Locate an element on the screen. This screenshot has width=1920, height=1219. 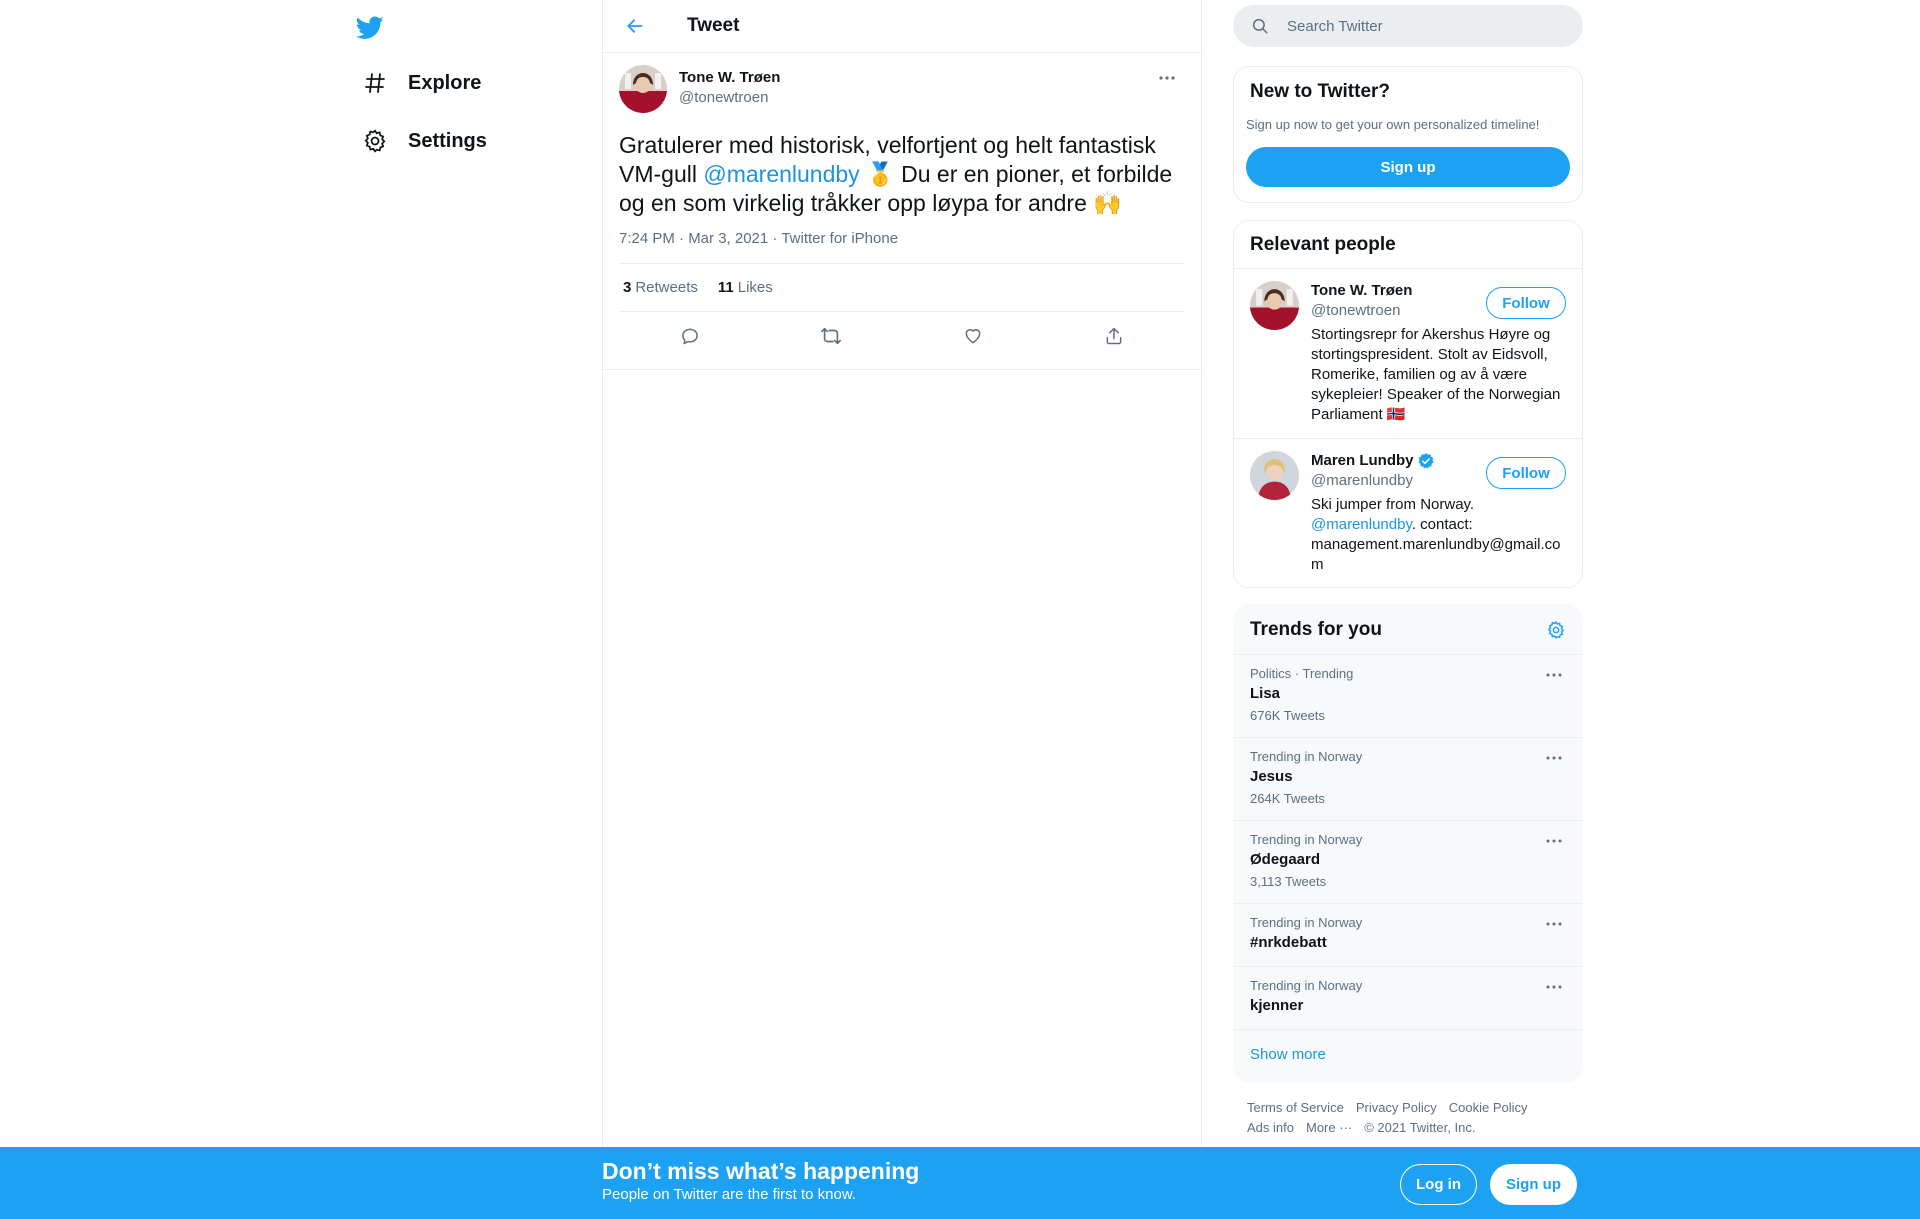
trend-name: kjenner is located at coordinates (1277, 1005).